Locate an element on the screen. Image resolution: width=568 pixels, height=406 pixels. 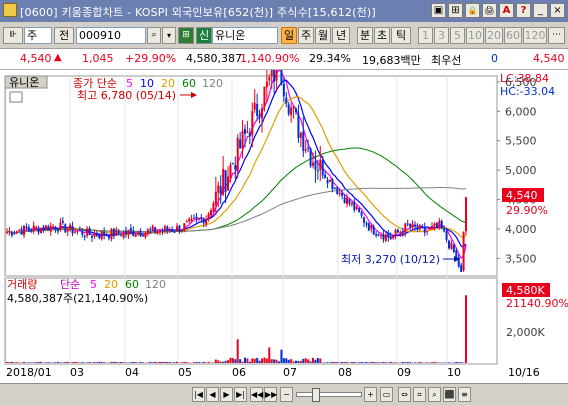
next-icon: ▶ is located at coordinates (226, 394).